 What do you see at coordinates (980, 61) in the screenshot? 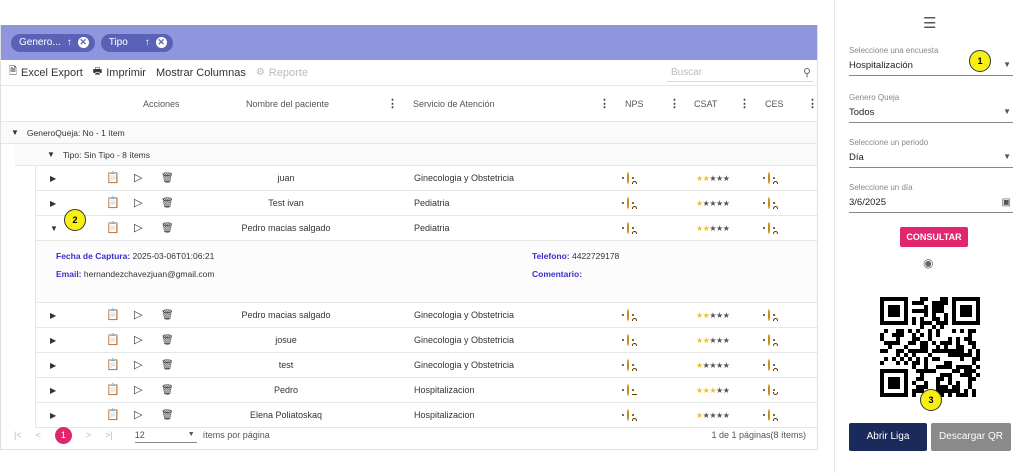
I see `annotation-badge: 1` at bounding box center [980, 61].